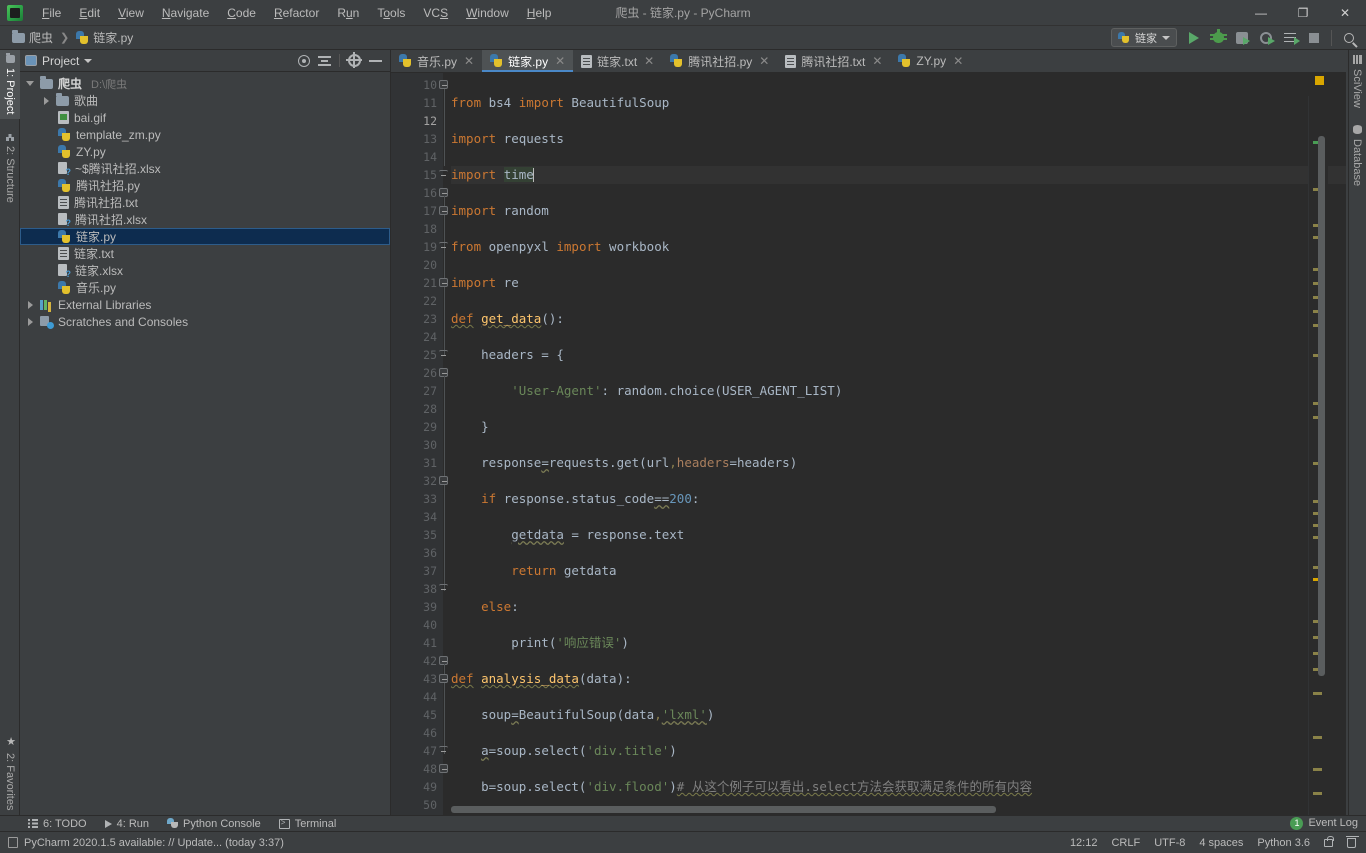 The image size is (1366, 853). I want to click on trash-icon, so click(1352, 841).